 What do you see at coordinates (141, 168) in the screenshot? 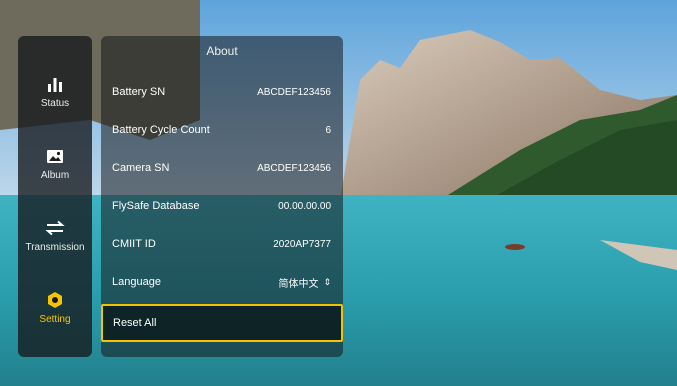
I see `row-label: Camera SN` at bounding box center [141, 168].